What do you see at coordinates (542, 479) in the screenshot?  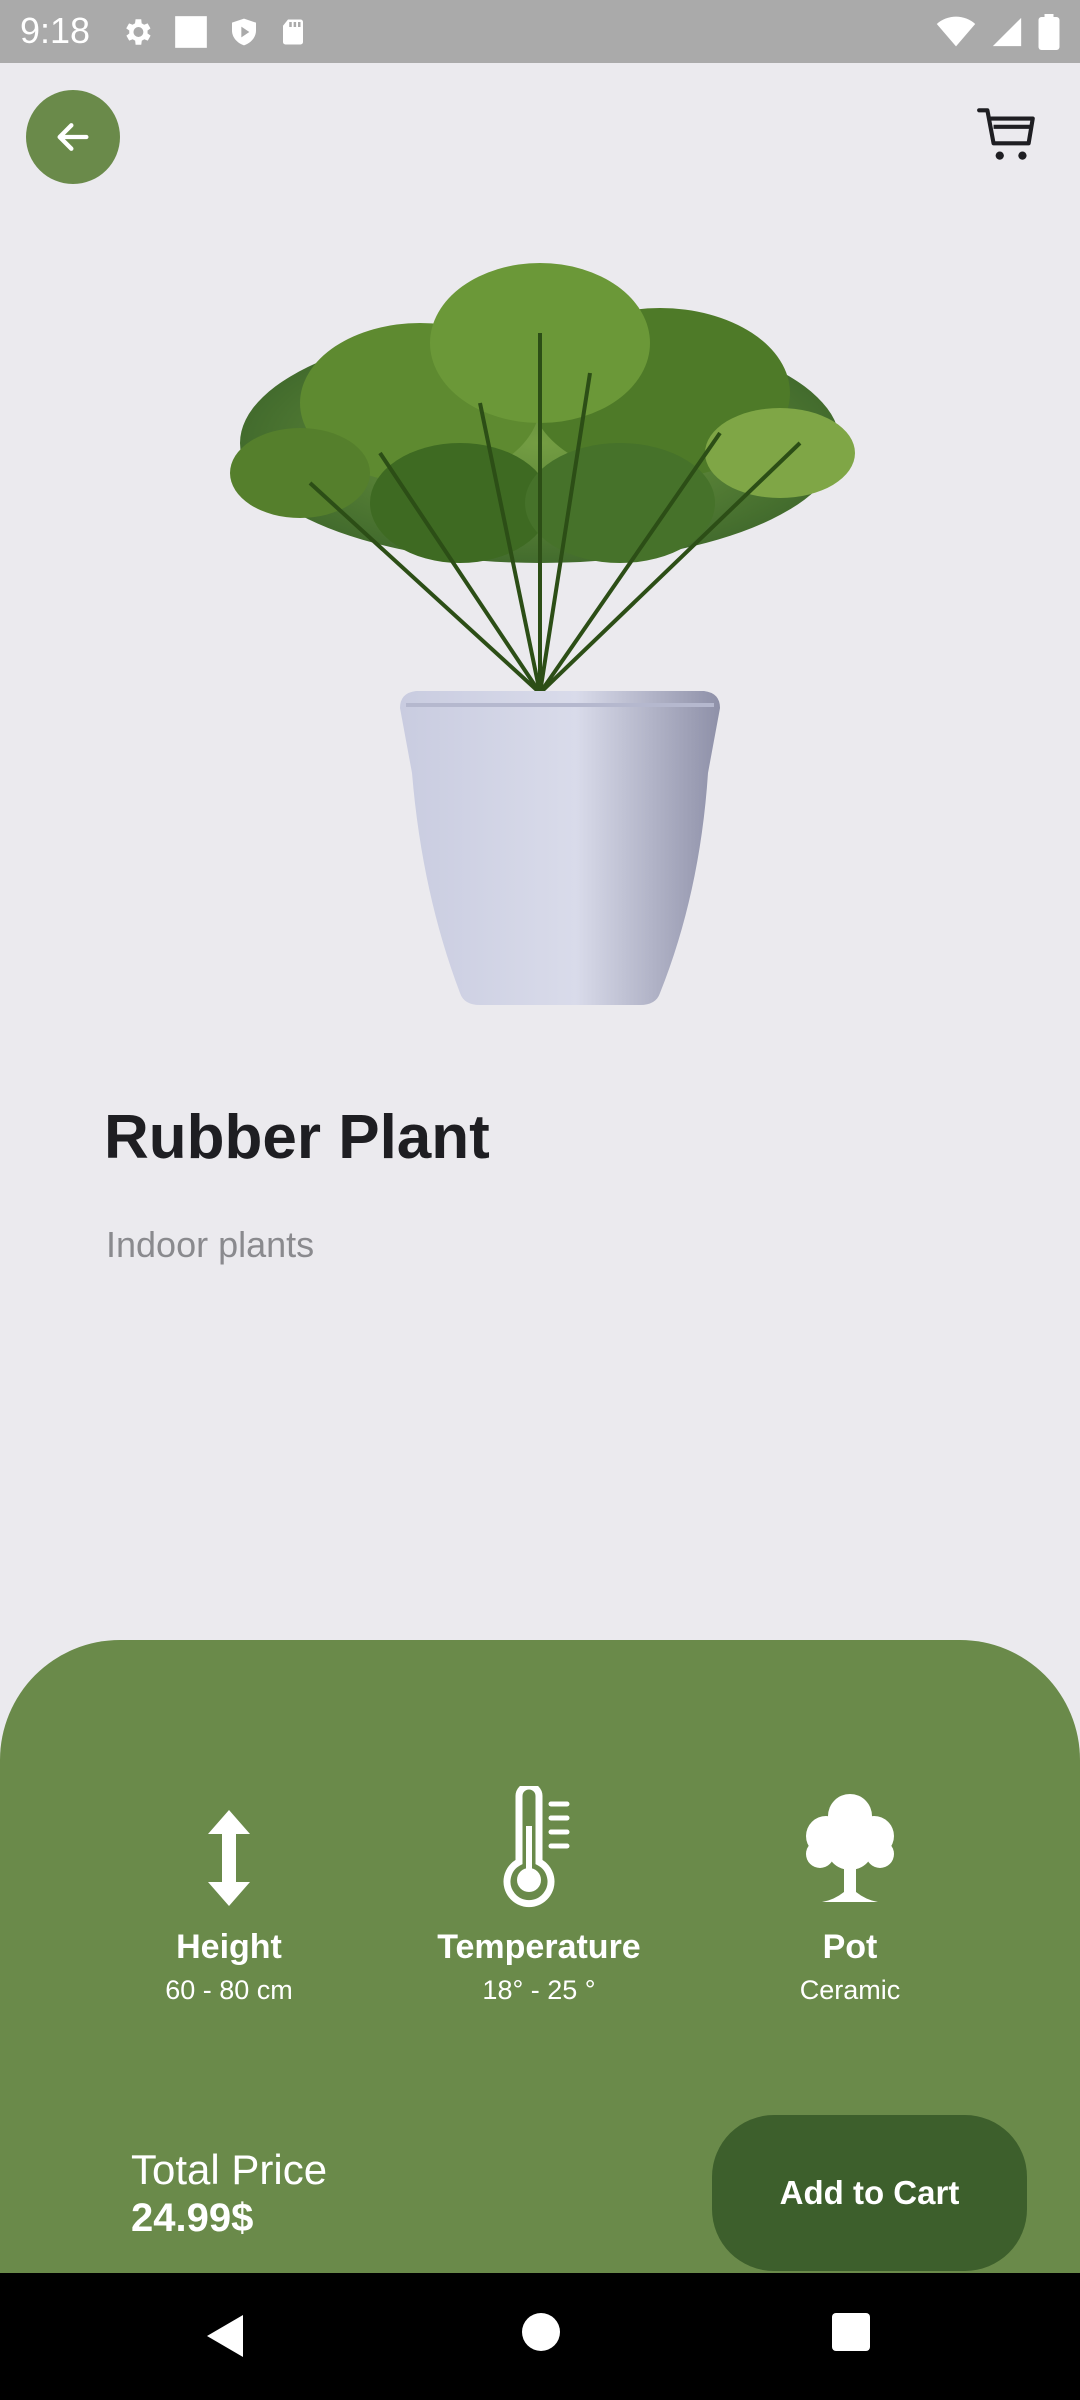 I see `plant-foliage` at bounding box center [542, 479].